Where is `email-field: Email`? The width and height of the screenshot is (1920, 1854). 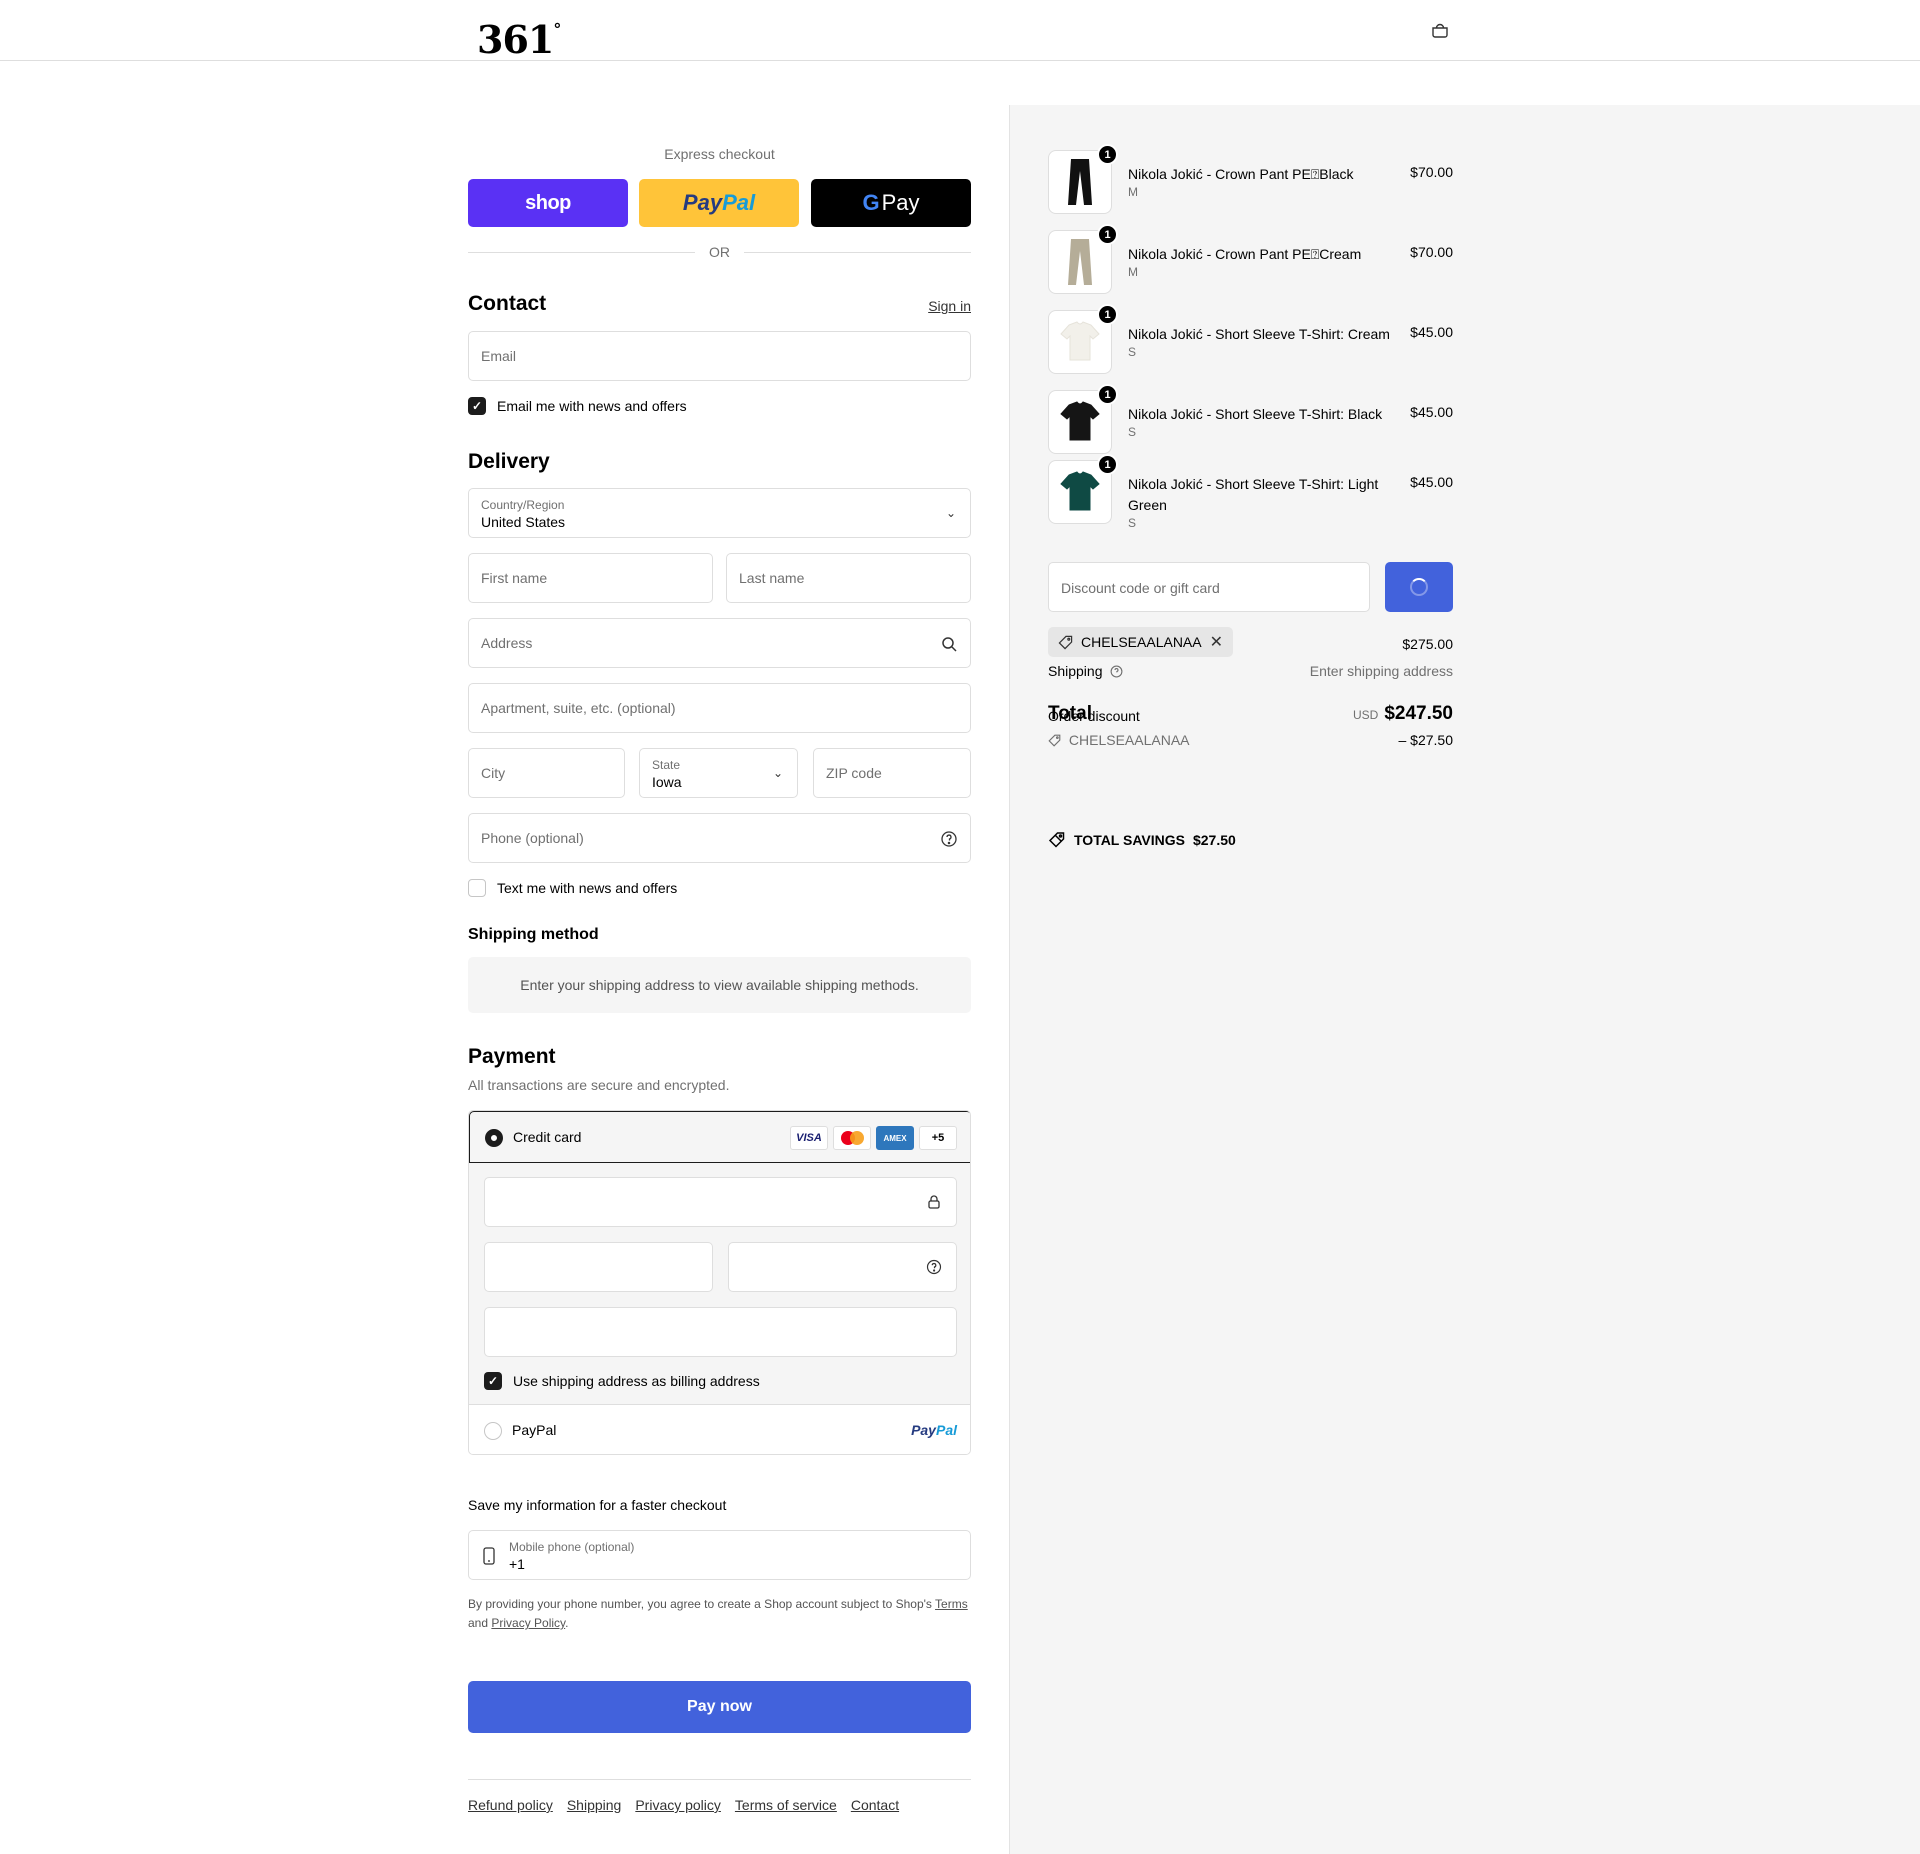 email-field: Email is located at coordinates (719, 356).